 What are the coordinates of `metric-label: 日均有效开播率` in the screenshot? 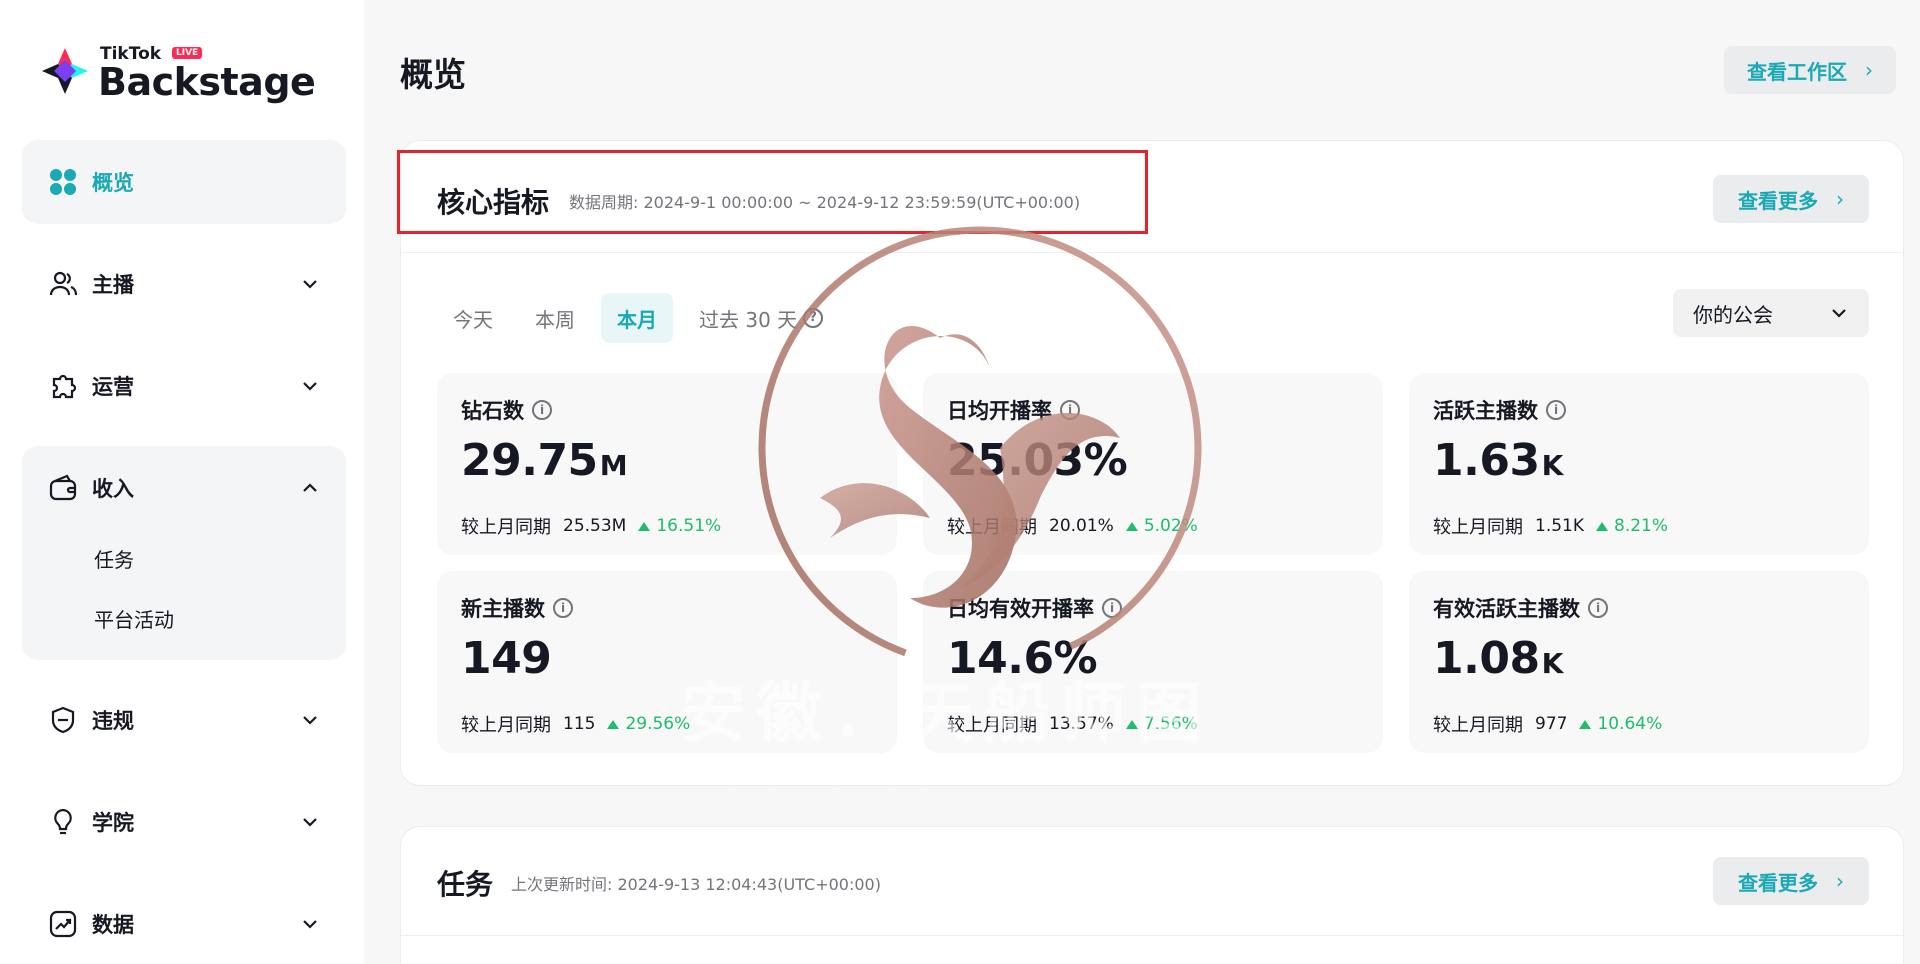 It's located at (1020, 609).